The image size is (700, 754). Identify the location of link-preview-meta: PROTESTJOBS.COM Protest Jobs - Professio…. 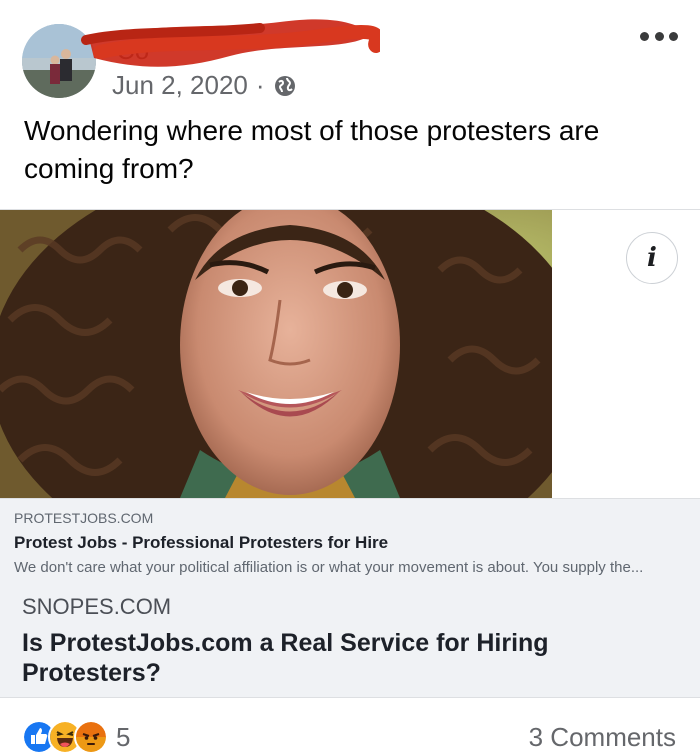
(350, 537).